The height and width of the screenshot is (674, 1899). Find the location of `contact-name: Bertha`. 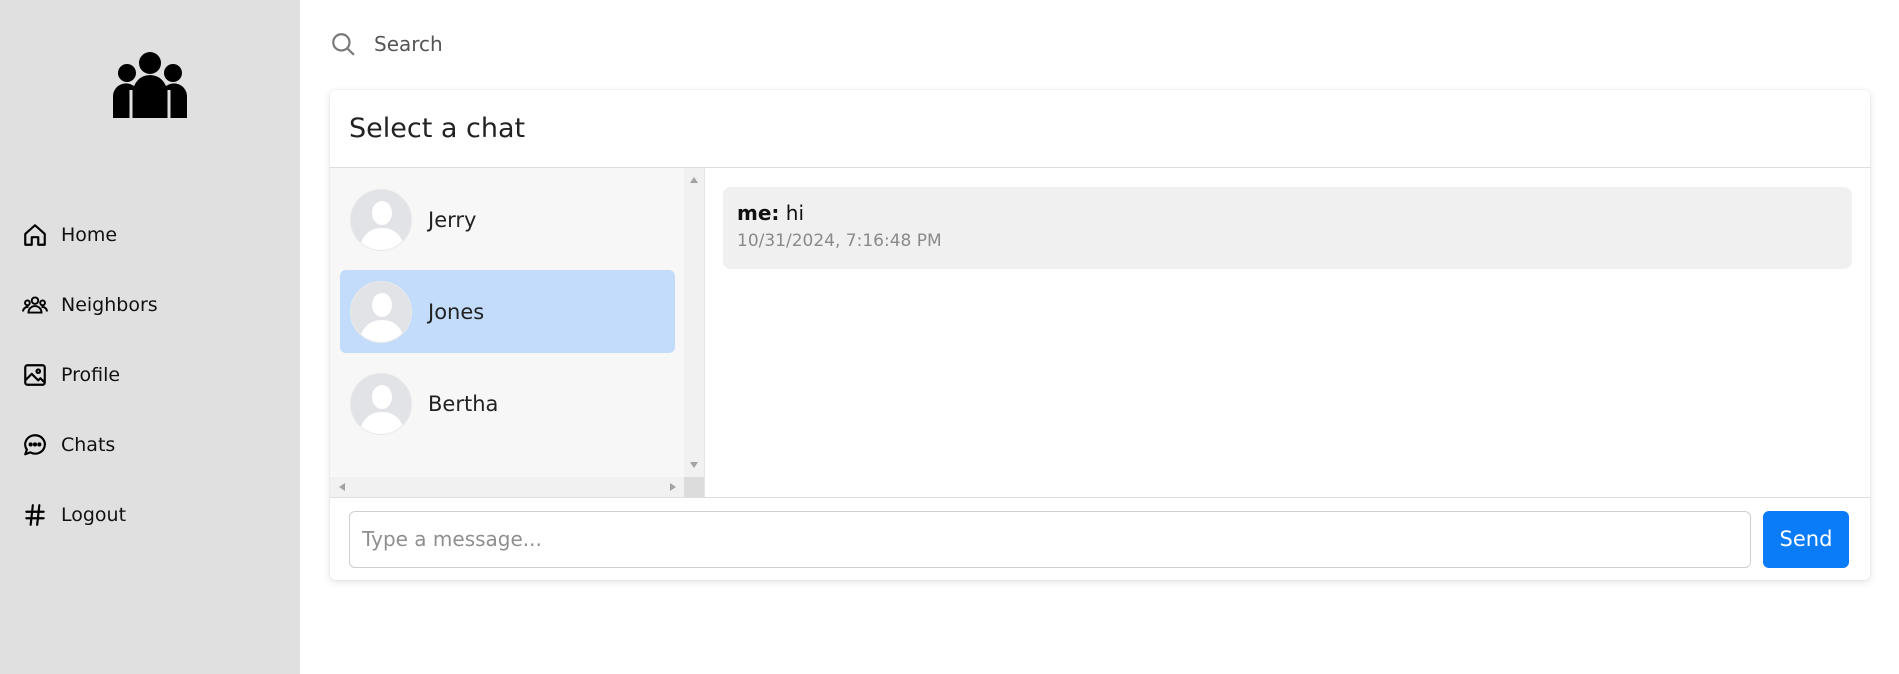

contact-name: Bertha is located at coordinates (463, 403).